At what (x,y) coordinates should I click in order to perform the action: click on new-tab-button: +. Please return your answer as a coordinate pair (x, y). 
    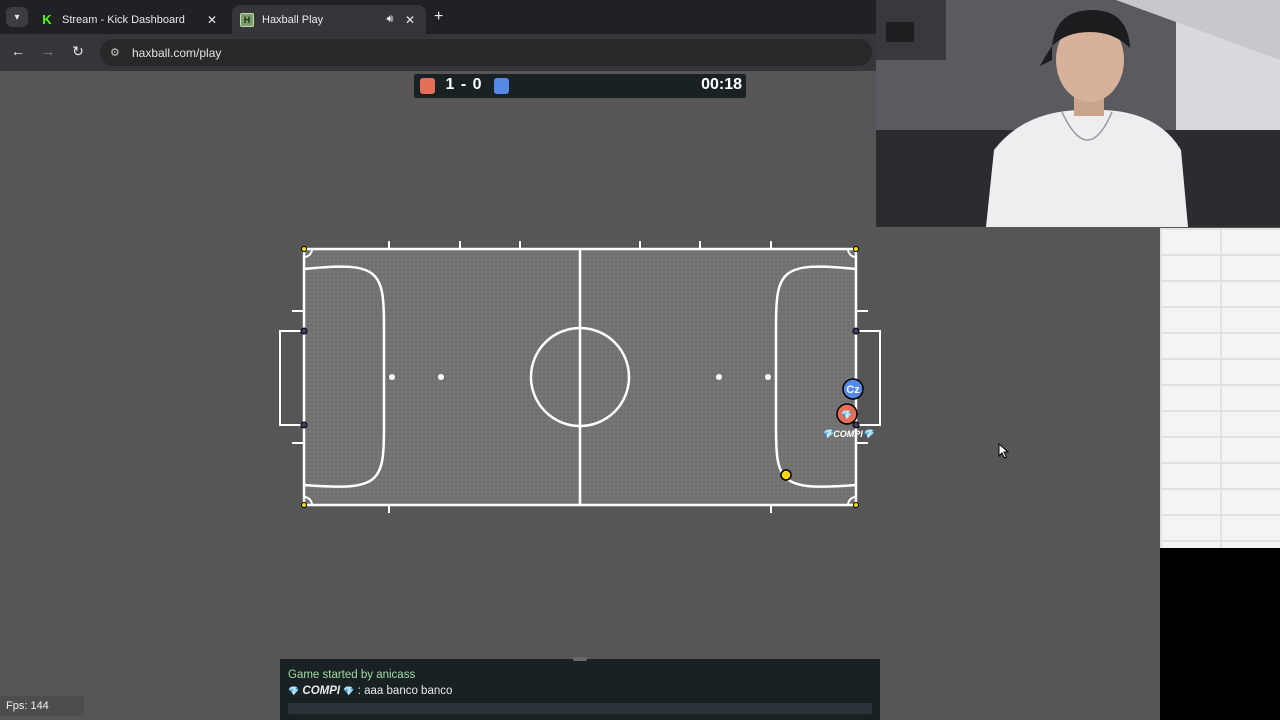
    Looking at the image, I should click on (438, 17).